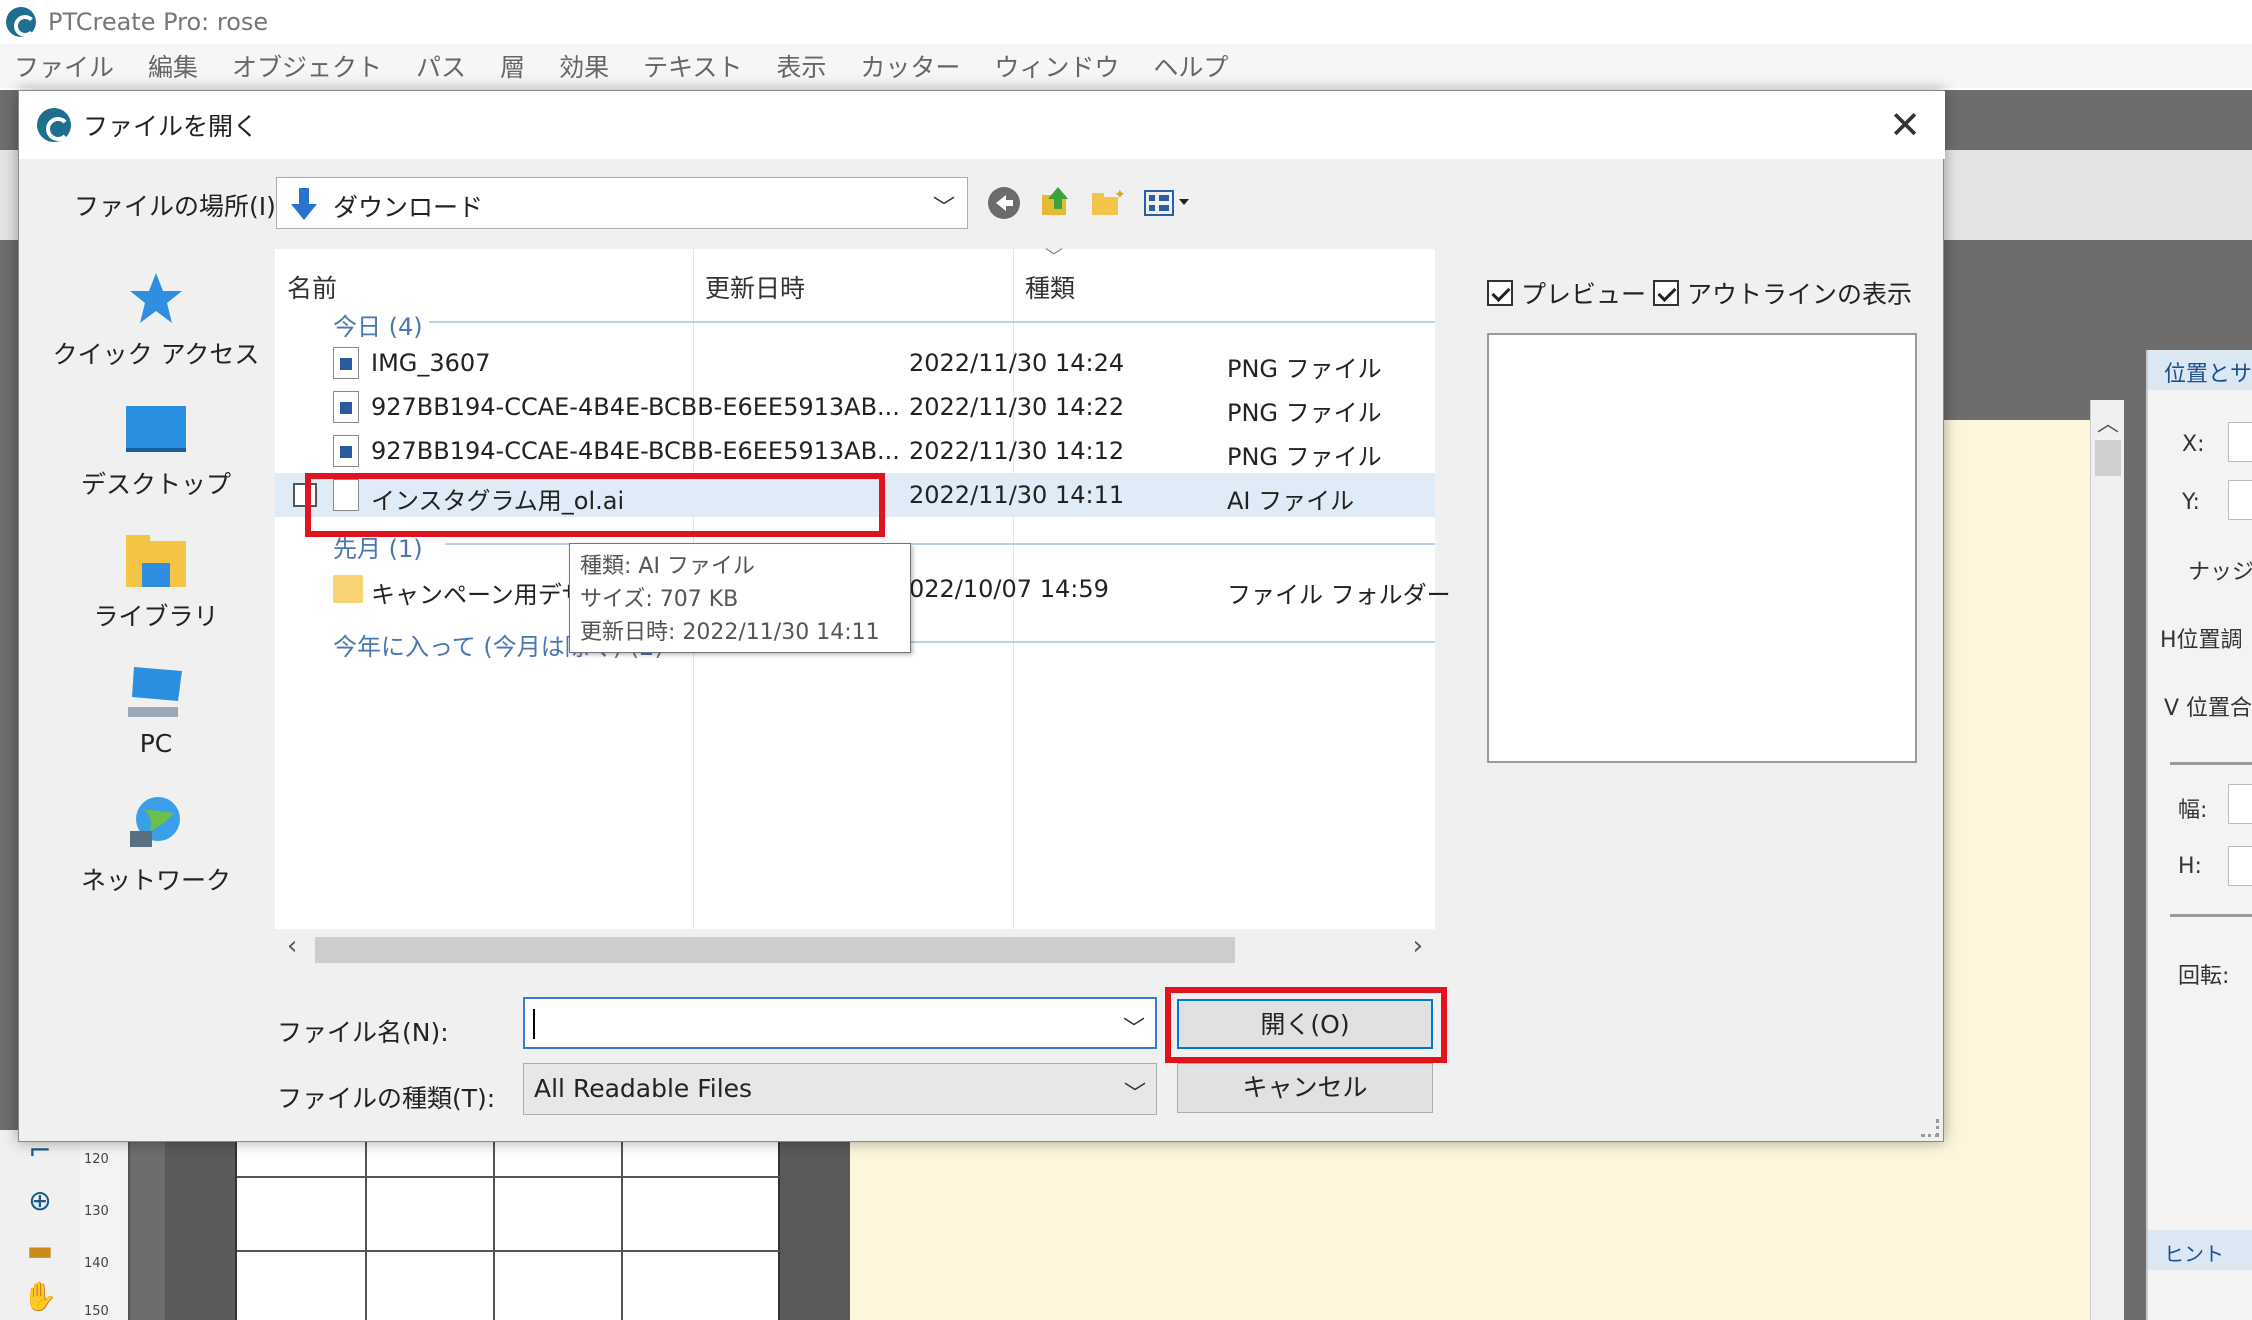 The width and height of the screenshot is (2252, 1320). What do you see at coordinates (40, 1297) in the screenshot?
I see `hand-tool-icon: ✋` at bounding box center [40, 1297].